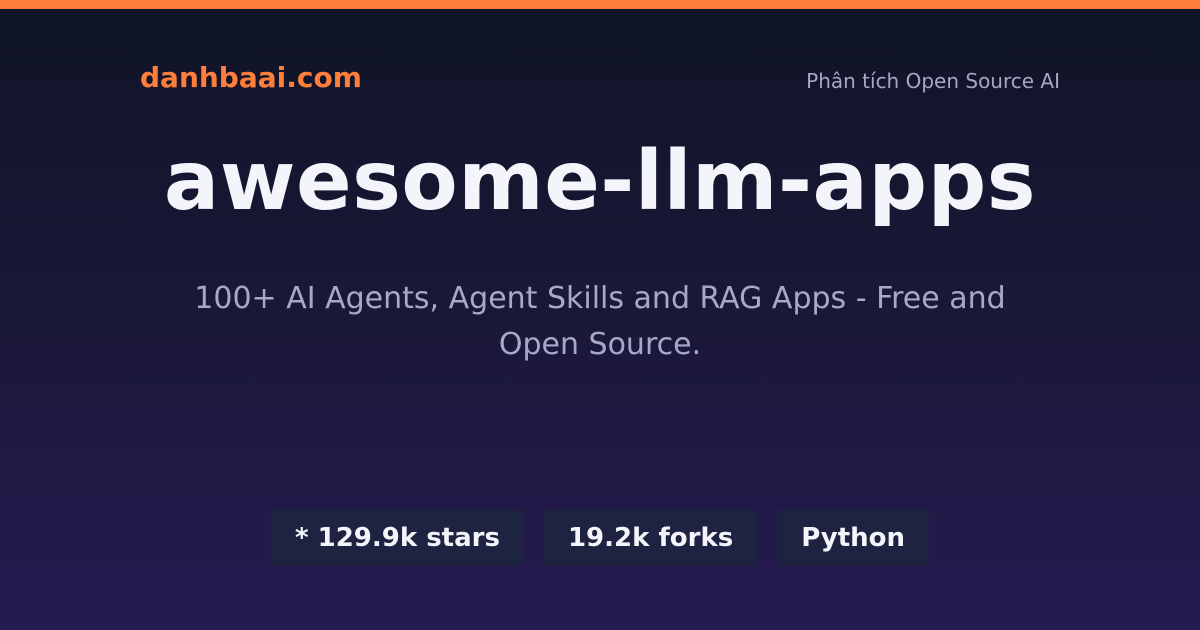 The width and height of the screenshot is (1200, 630). What do you see at coordinates (650, 538) in the screenshot?
I see `forks-badge: 19.2k forks` at bounding box center [650, 538].